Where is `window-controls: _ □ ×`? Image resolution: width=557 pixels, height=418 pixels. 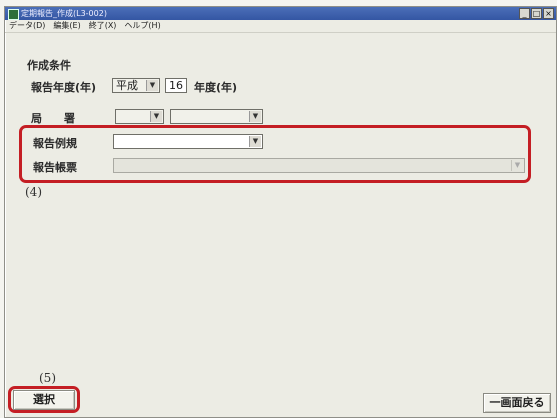
window-controls: _ □ × is located at coordinates (536, 13).